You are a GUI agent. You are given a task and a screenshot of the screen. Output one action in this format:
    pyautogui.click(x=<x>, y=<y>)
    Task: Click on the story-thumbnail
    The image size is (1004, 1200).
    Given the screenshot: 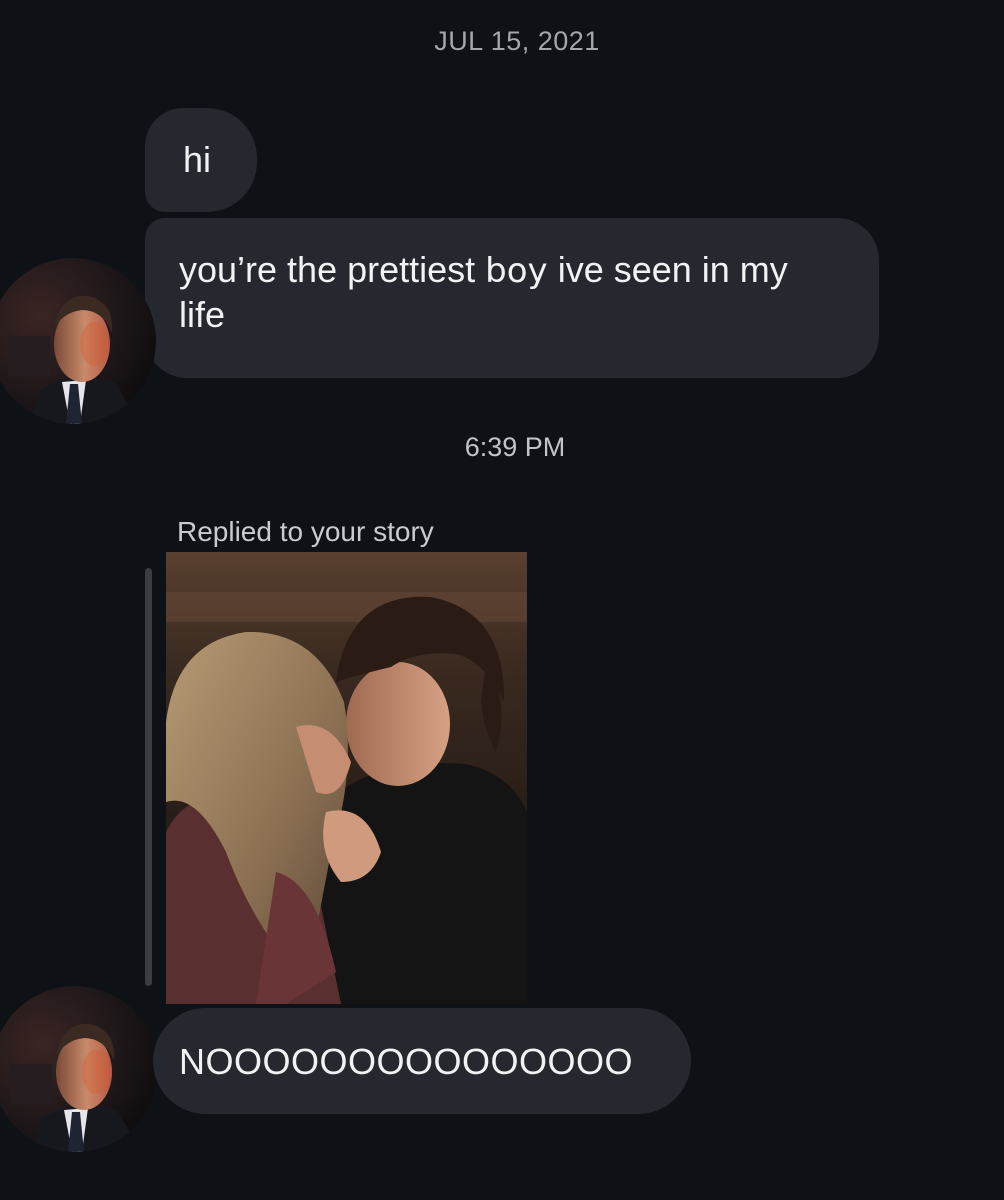 What is the action you would take?
    pyautogui.click(x=346, y=778)
    